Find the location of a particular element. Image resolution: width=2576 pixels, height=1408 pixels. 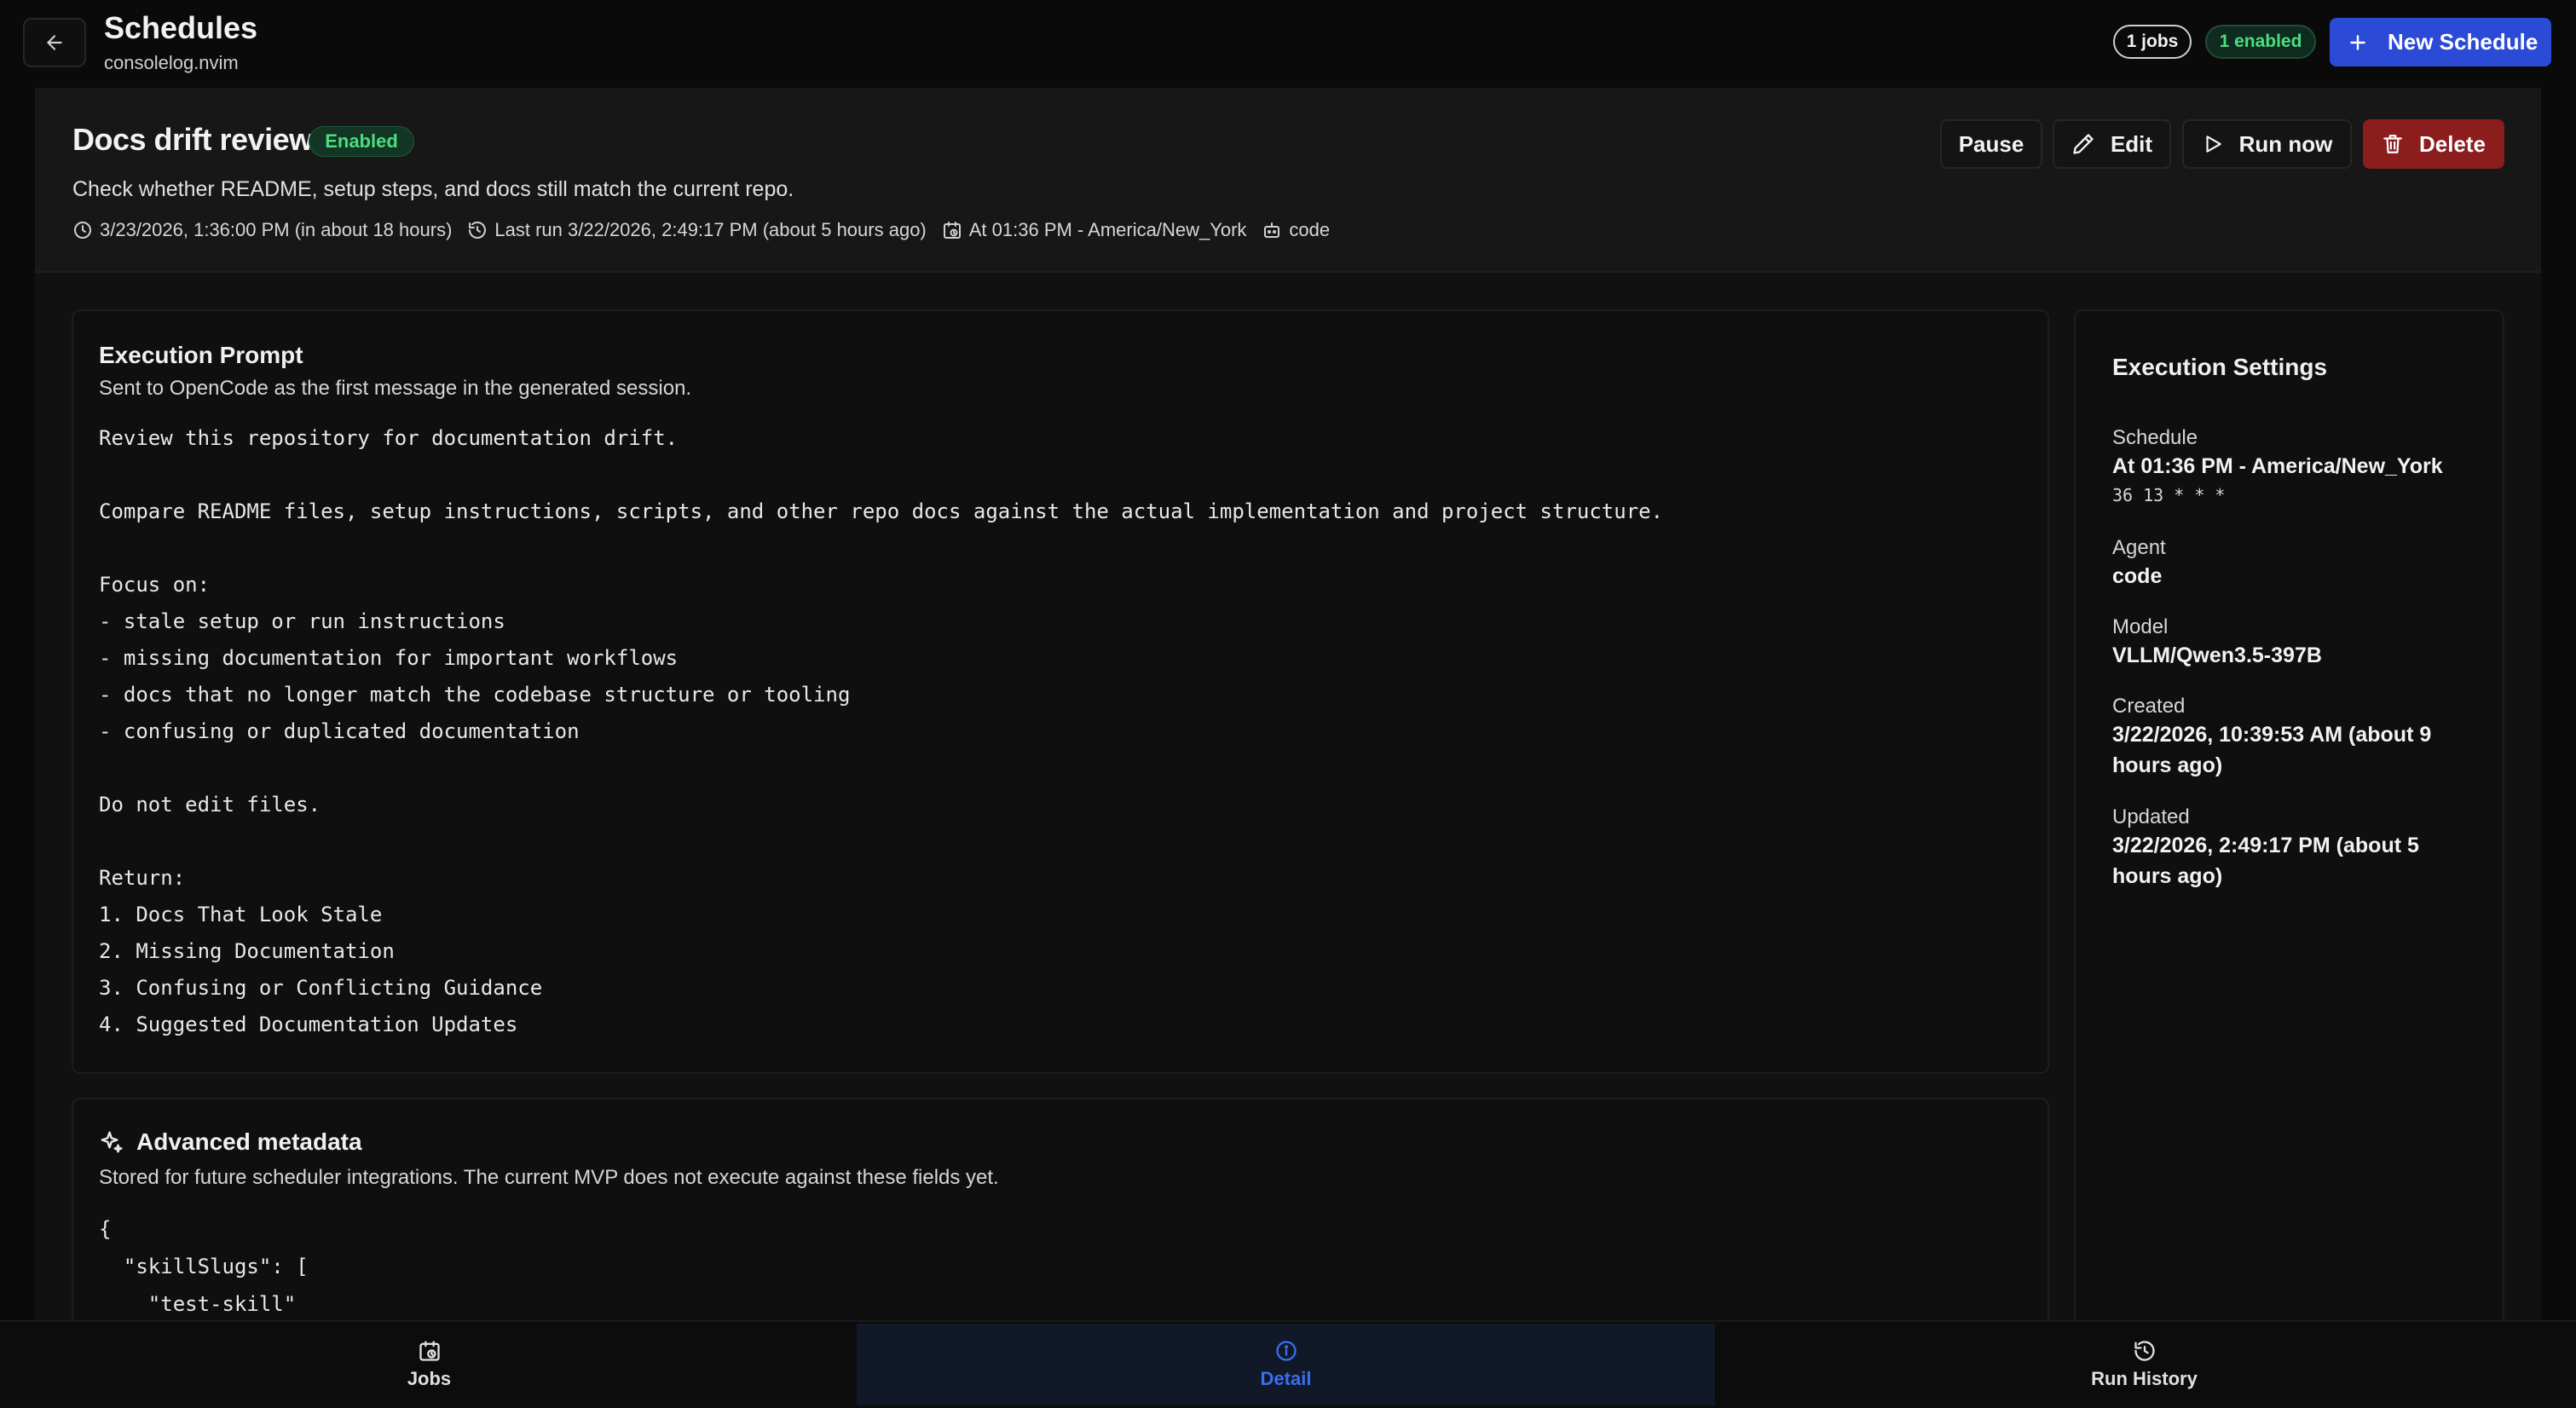

plus-icon is located at coordinates (2357, 42).